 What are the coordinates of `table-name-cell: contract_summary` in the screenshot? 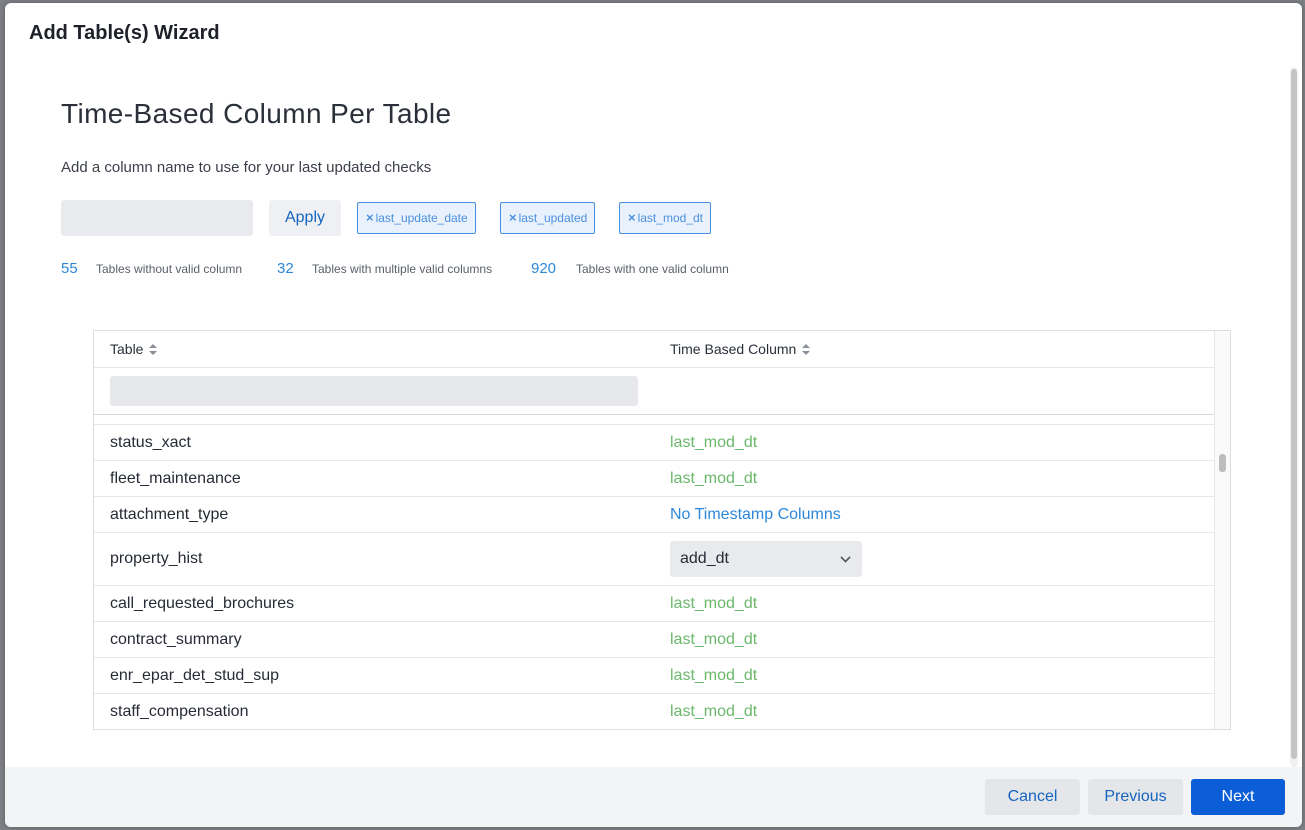 It's located at (176, 639).